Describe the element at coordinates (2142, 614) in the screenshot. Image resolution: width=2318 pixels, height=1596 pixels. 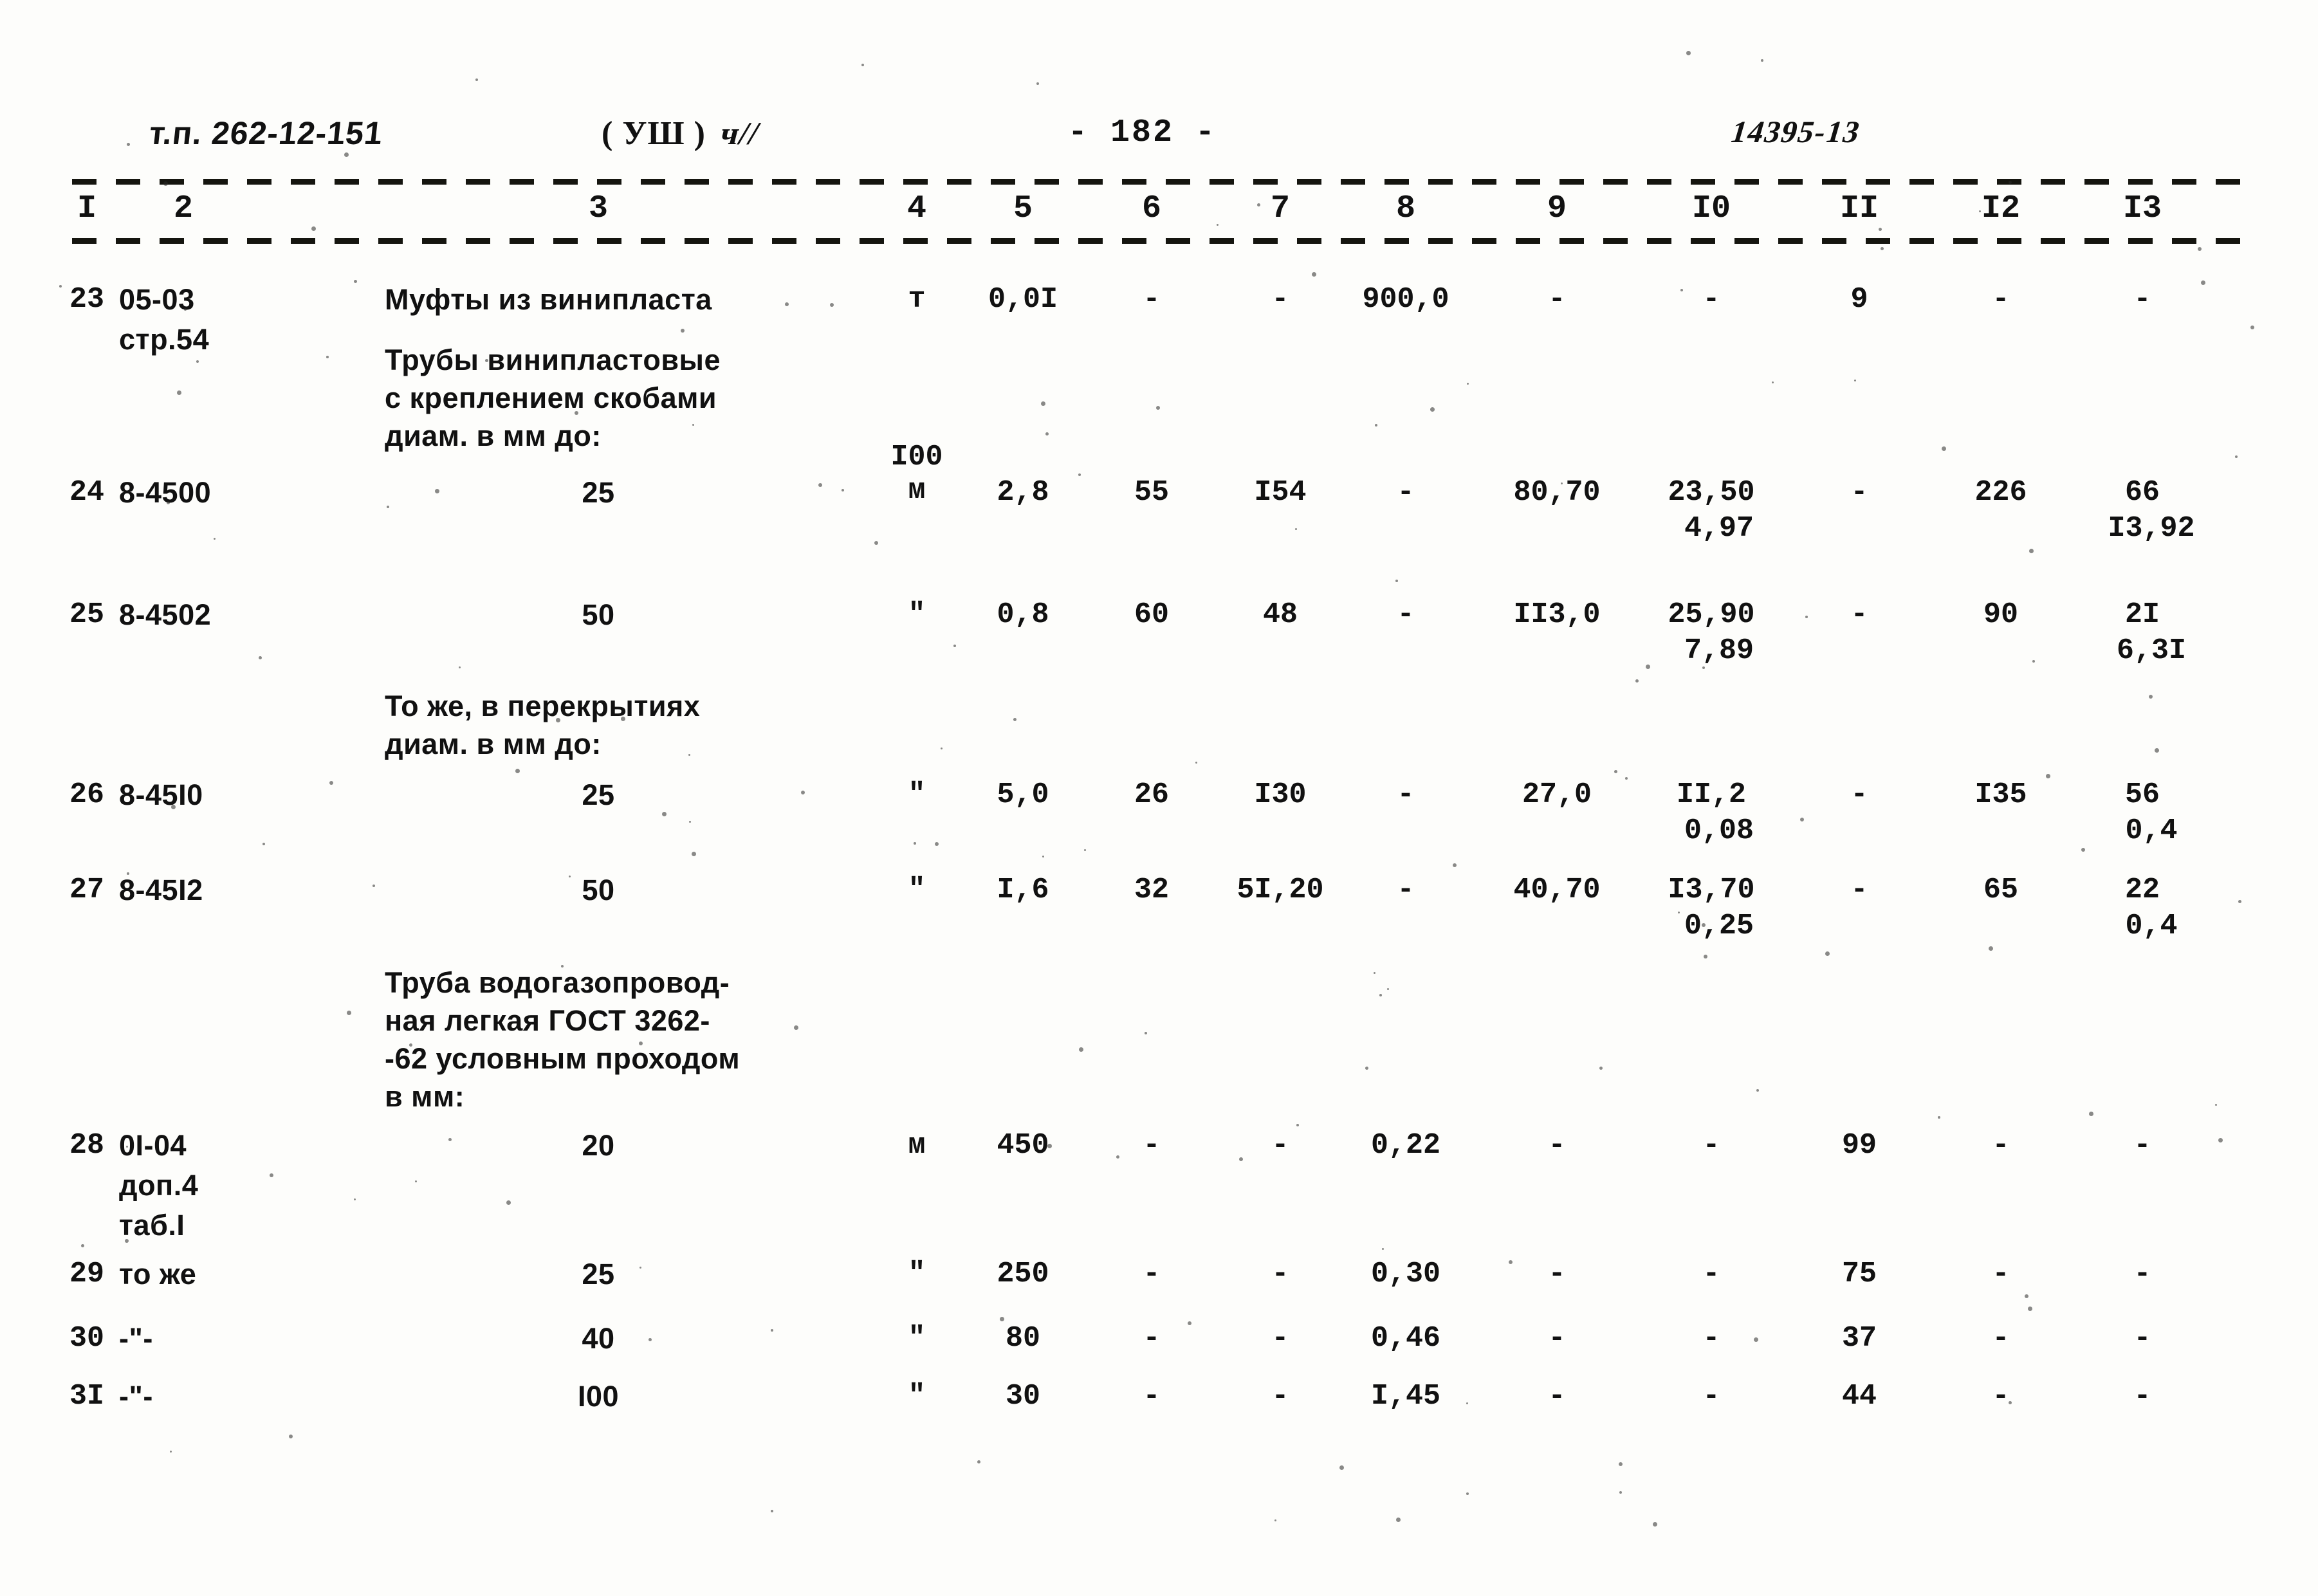
I see `row-value-13: 2I` at that location.